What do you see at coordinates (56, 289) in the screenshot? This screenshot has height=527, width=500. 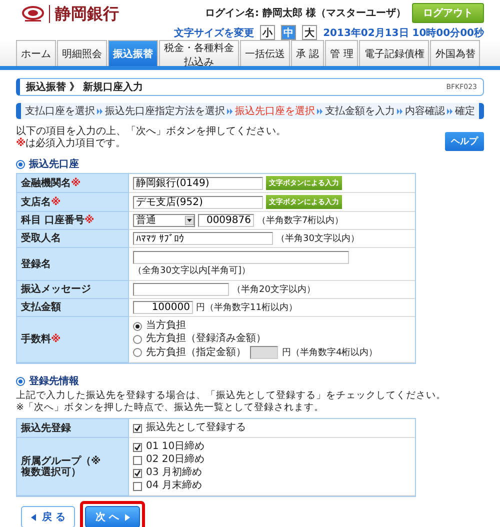 I see `field-label: 振込メッセージ` at bounding box center [56, 289].